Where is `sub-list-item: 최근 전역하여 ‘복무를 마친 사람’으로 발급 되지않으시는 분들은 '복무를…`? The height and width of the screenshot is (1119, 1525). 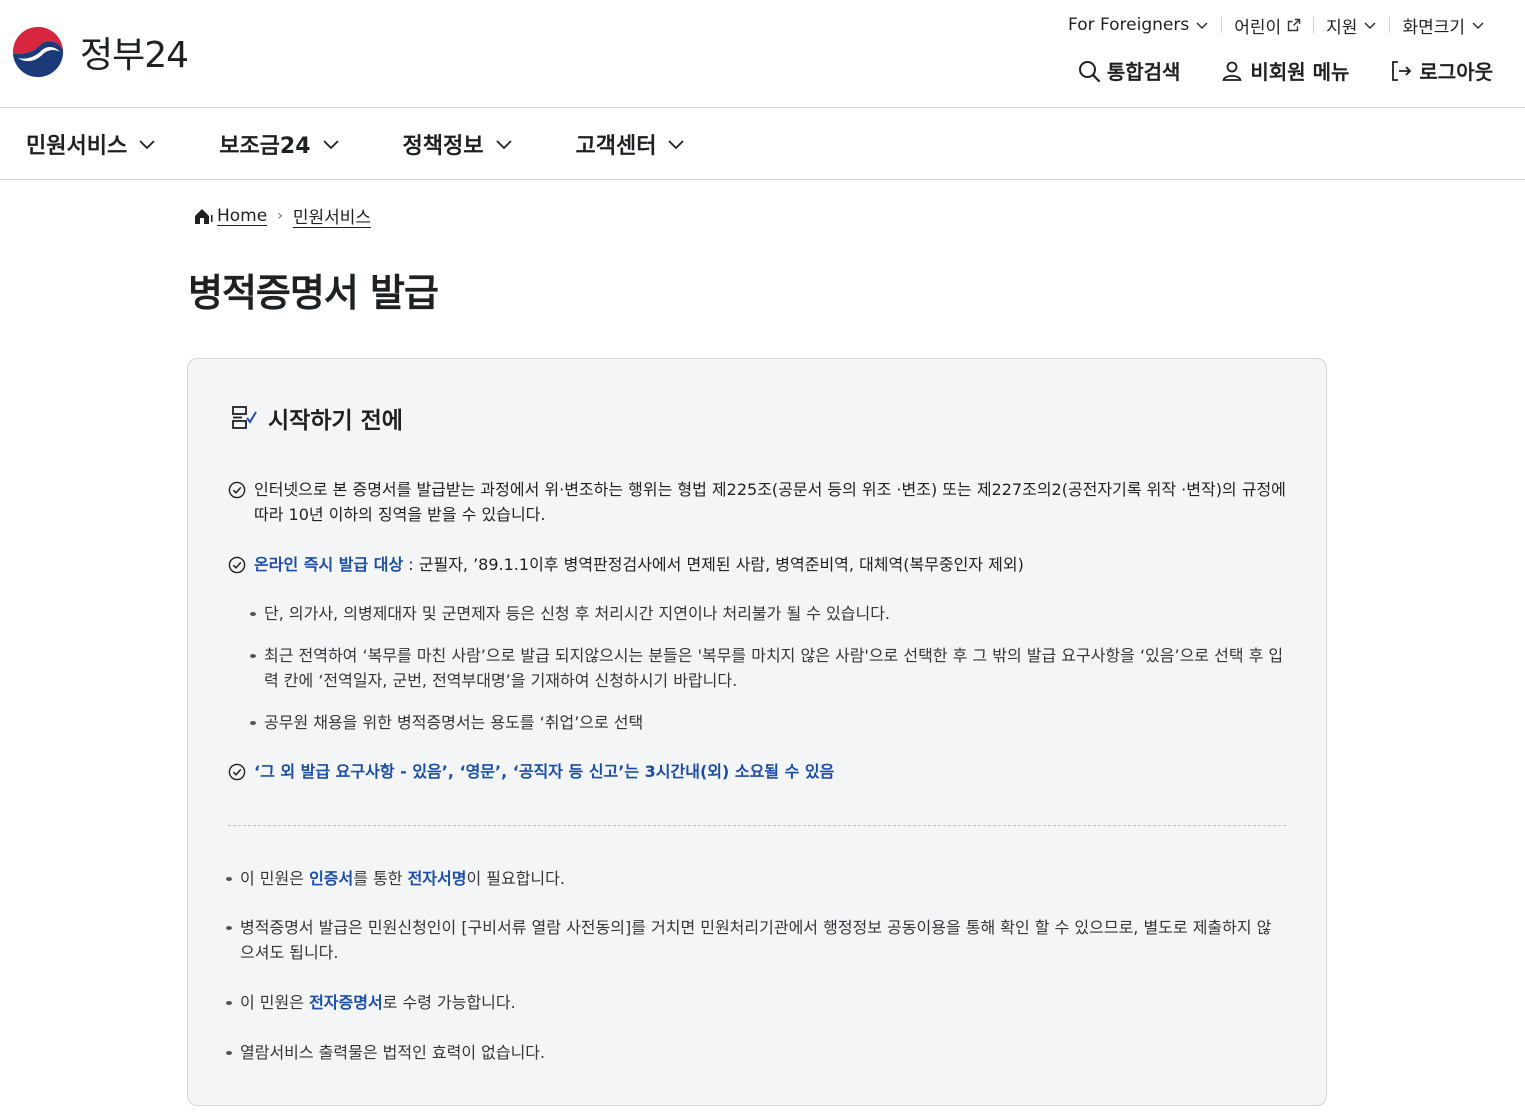 sub-list-item: 최근 전역하여 ‘복무를 마친 사람’으로 발급 되지않으시는 분들은 '복무를… is located at coordinates (770, 668).